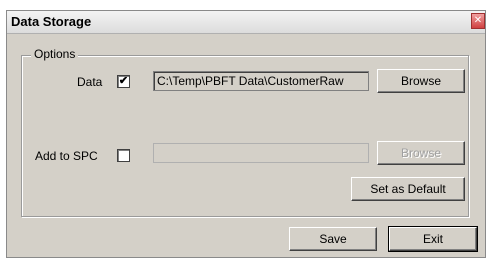  What do you see at coordinates (478, 21) in the screenshot?
I see `close-icon: ✕` at bounding box center [478, 21].